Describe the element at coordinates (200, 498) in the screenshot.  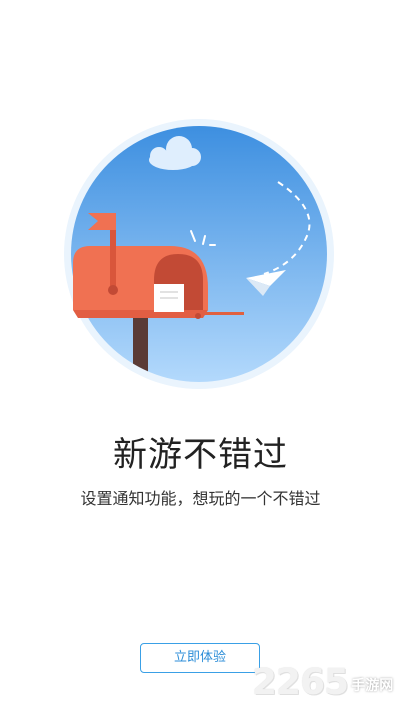
I see `guide-subline: 设置通知功能，想玩的一个不错过` at that location.